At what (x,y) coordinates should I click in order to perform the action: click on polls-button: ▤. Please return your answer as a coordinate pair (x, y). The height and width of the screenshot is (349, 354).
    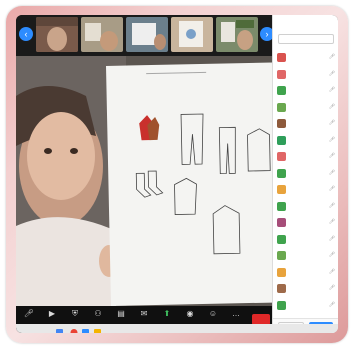
    Looking at the image, I should click on (121, 315).